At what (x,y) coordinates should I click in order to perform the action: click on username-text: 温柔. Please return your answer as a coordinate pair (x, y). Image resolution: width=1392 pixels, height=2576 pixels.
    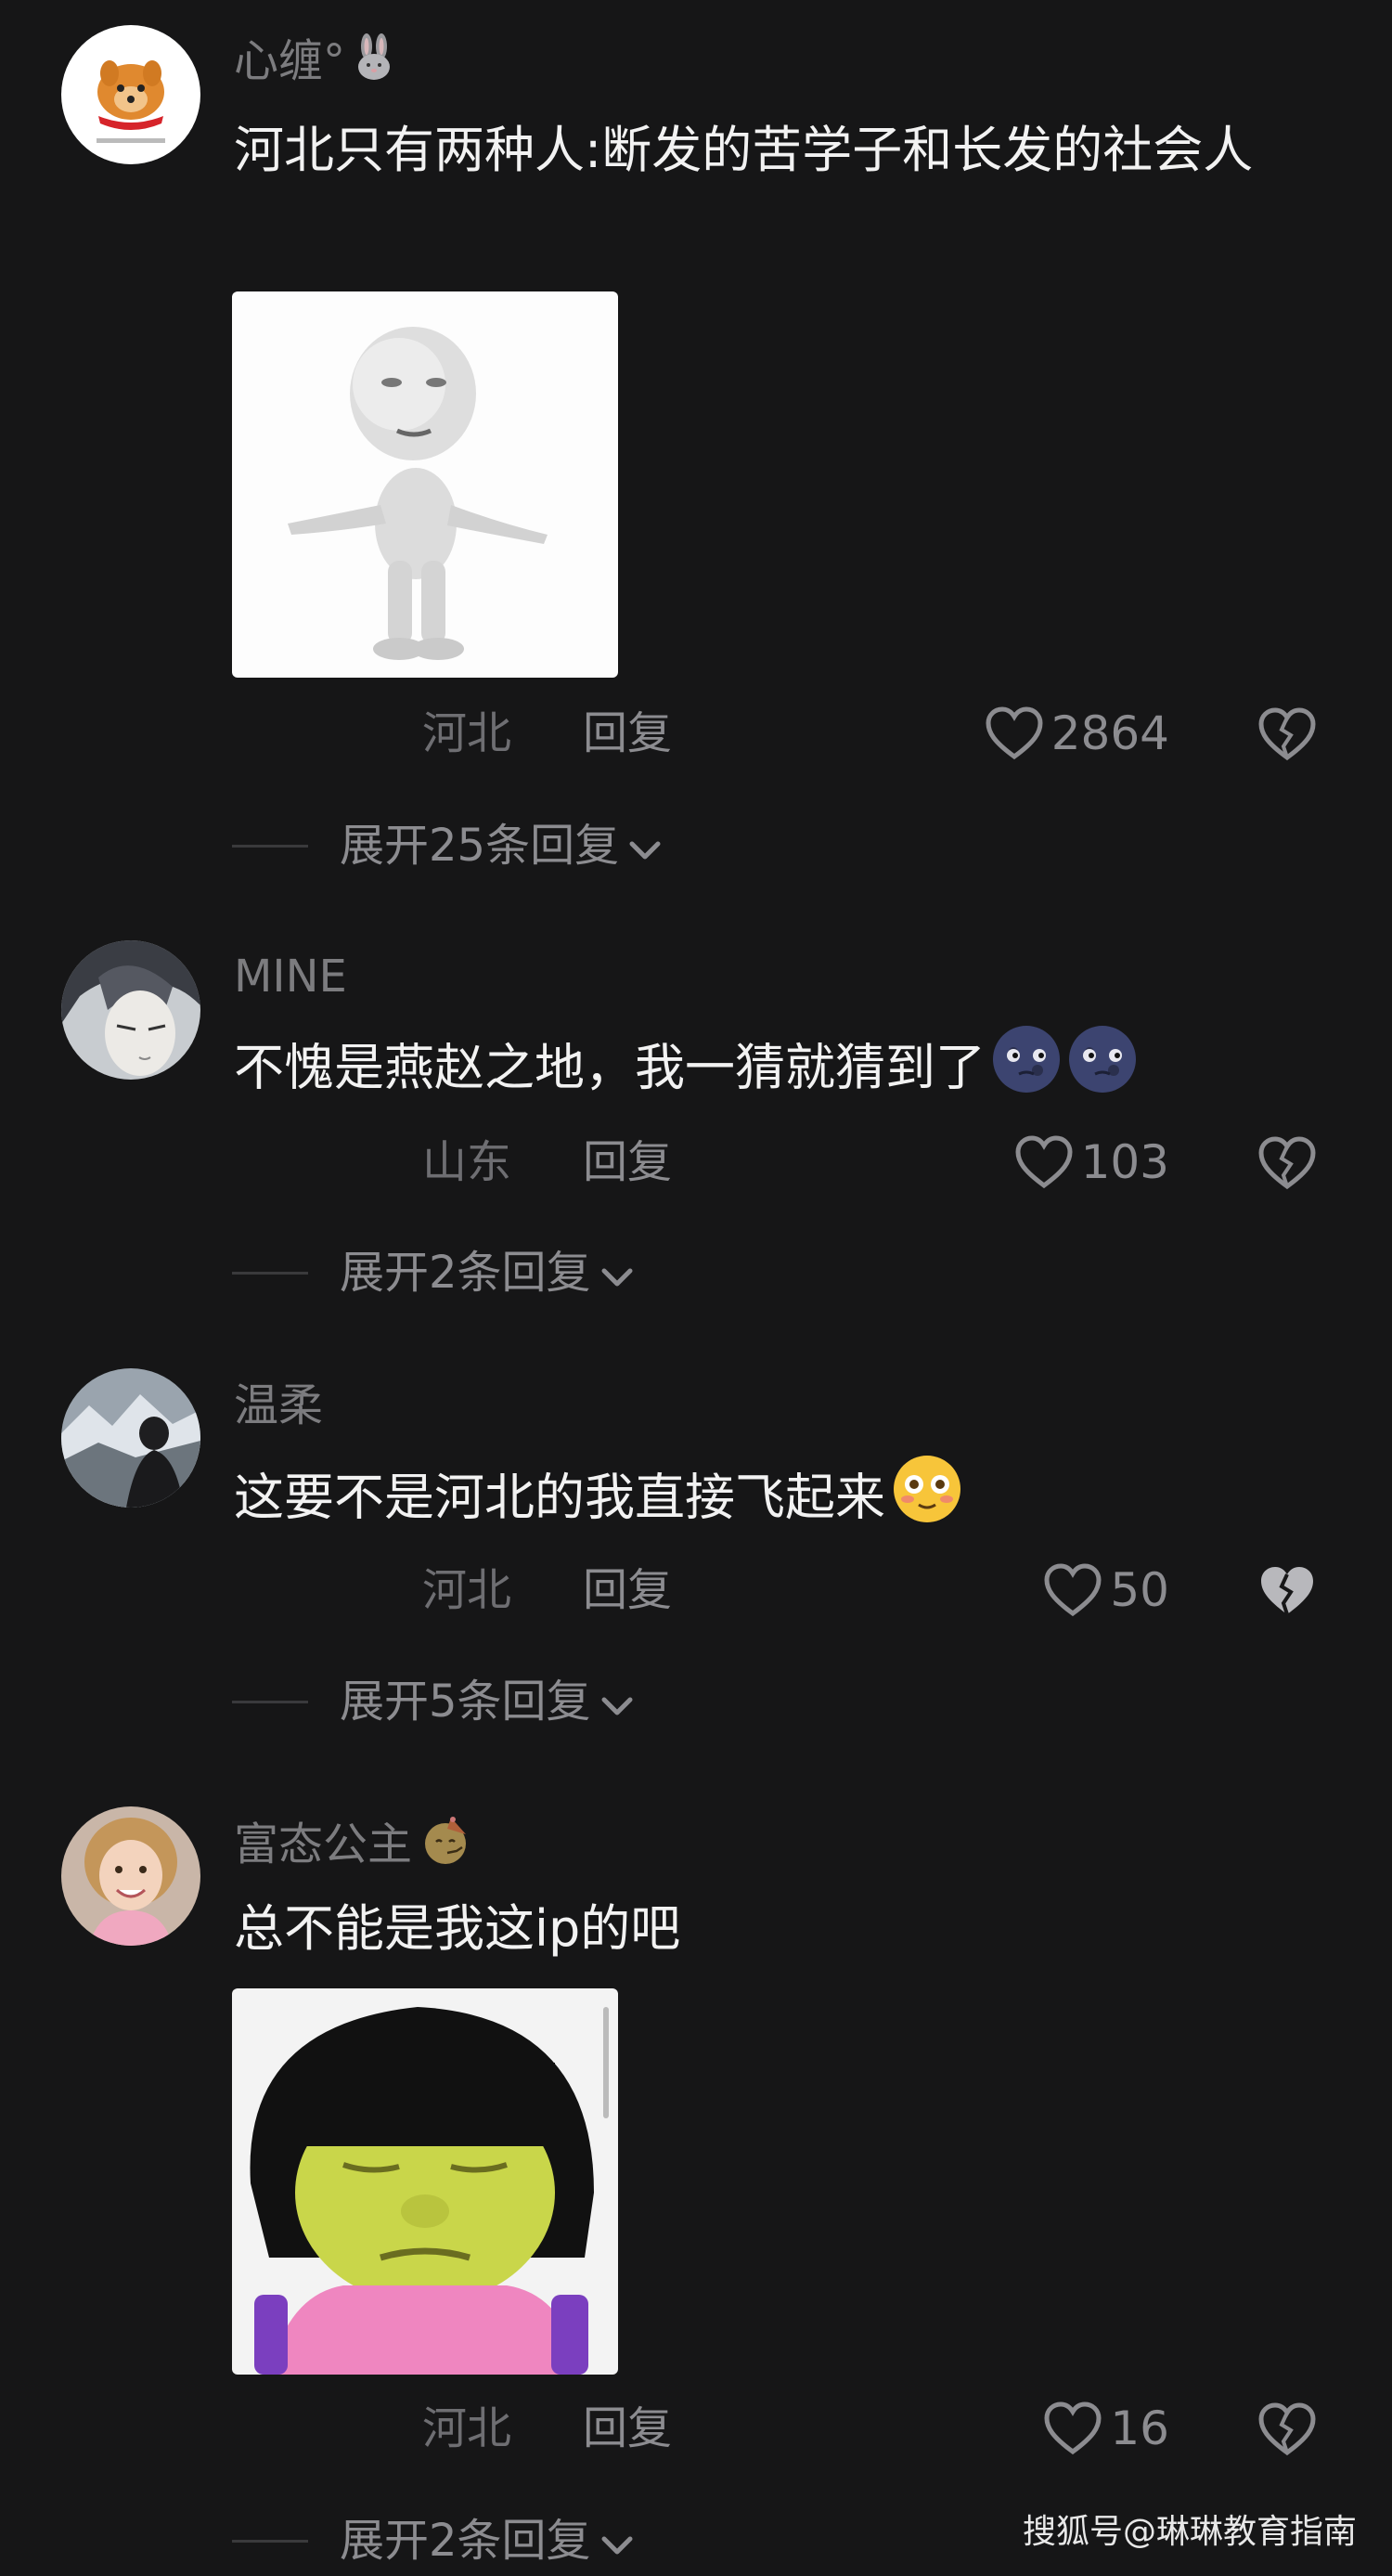
    Looking at the image, I should click on (279, 1405).